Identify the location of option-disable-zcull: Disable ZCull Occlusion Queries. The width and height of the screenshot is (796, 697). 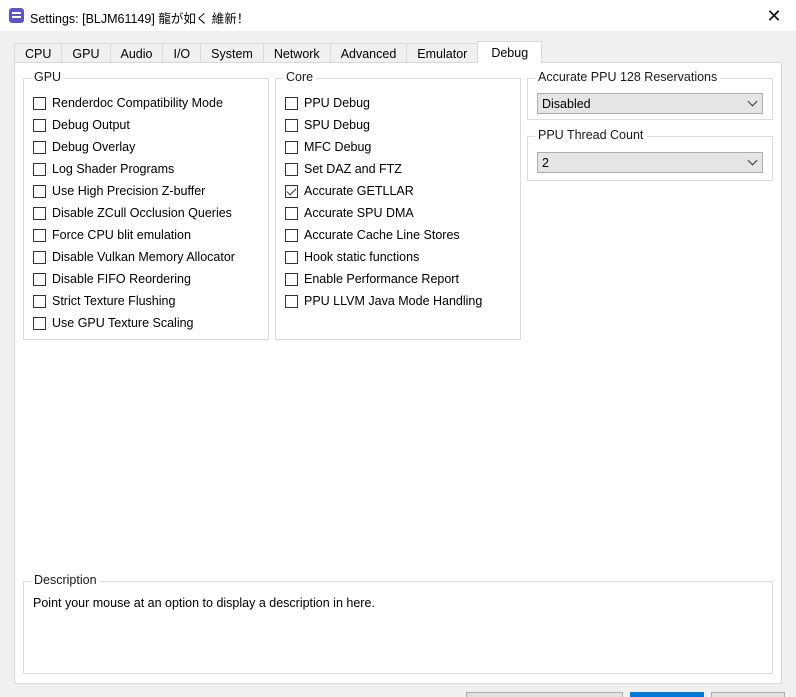
(132, 213).